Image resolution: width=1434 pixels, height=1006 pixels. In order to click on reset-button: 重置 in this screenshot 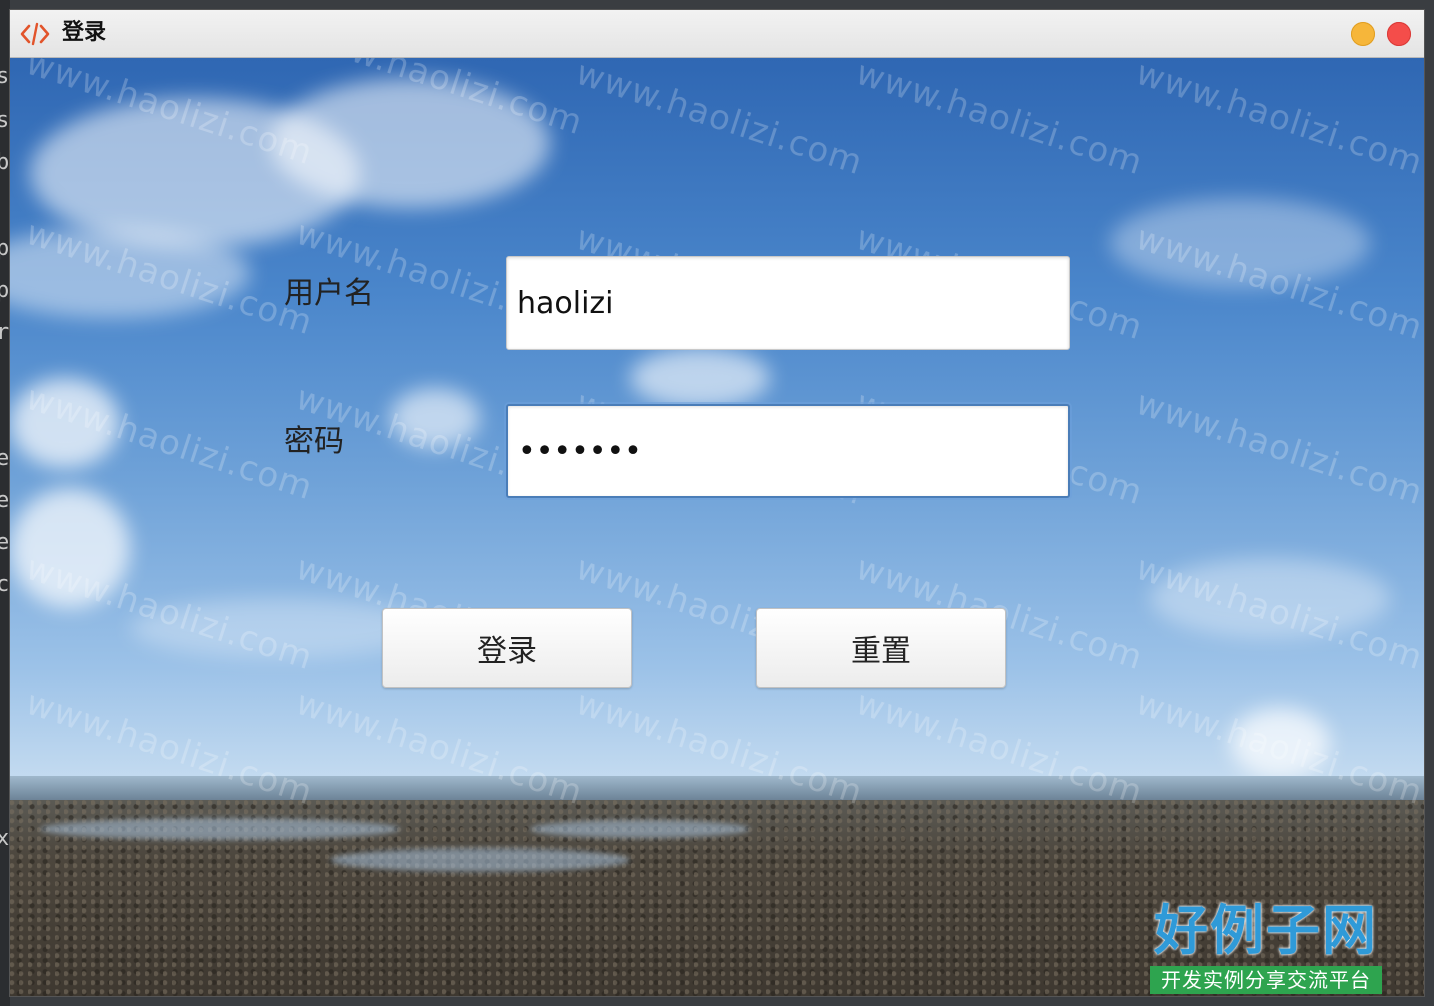, I will do `click(881, 648)`.